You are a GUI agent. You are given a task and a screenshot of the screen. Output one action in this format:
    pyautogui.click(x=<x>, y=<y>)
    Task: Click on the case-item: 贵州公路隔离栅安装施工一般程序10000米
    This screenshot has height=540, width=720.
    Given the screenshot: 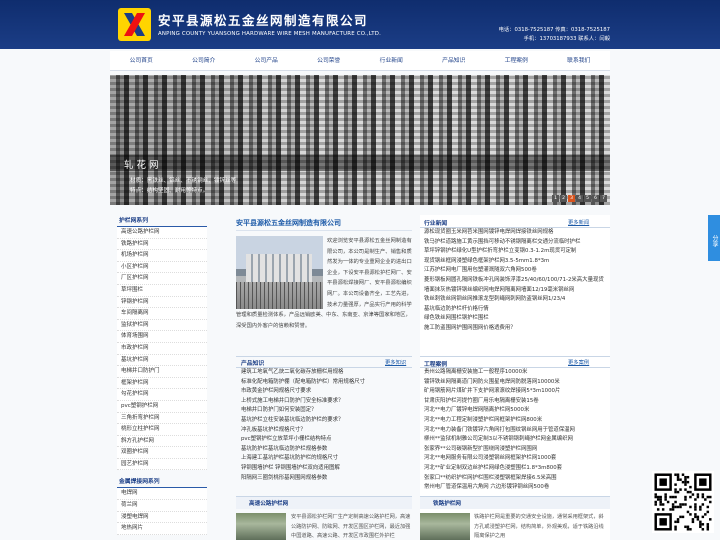 What is the action you would take?
    pyautogui.click(x=516, y=373)
    